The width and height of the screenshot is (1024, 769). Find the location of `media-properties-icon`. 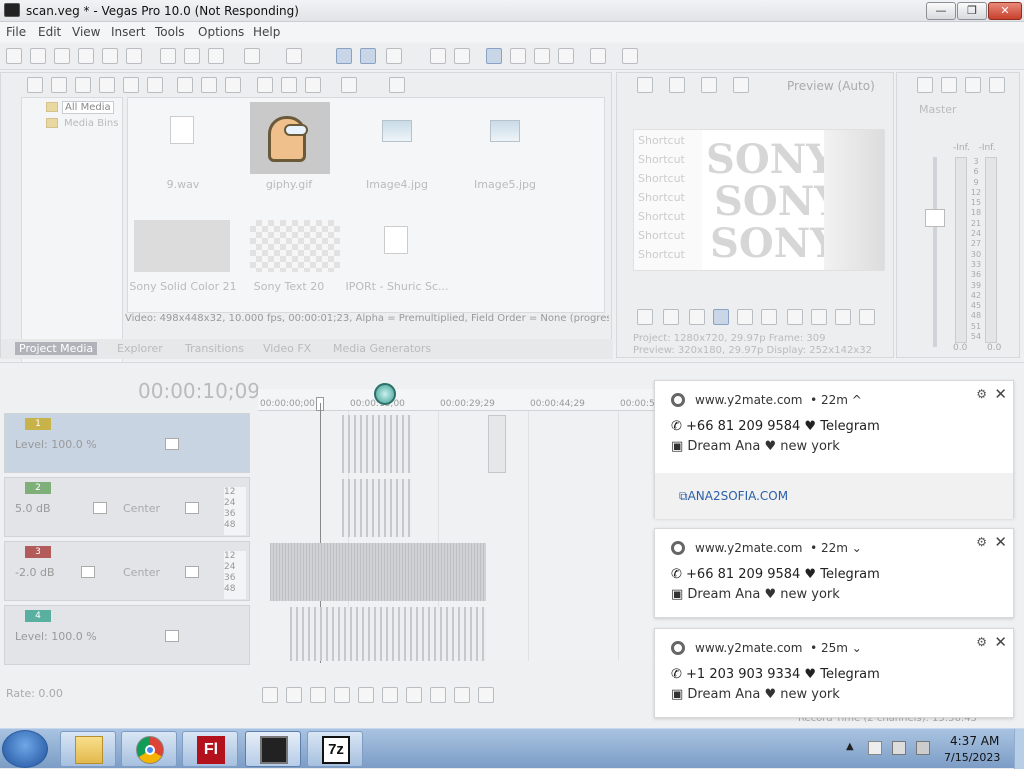

media-properties-icon is located at coordinates (209, 85).